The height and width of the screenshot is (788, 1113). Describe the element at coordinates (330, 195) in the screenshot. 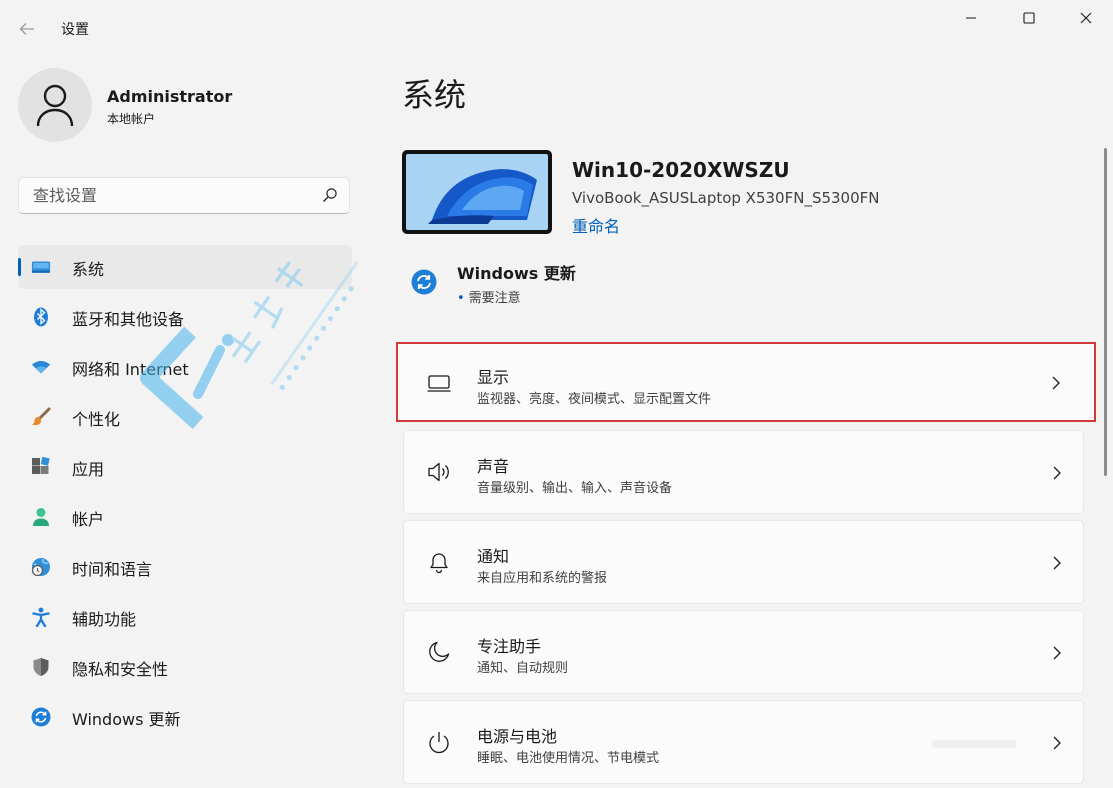

I see `search-icon` at that location.